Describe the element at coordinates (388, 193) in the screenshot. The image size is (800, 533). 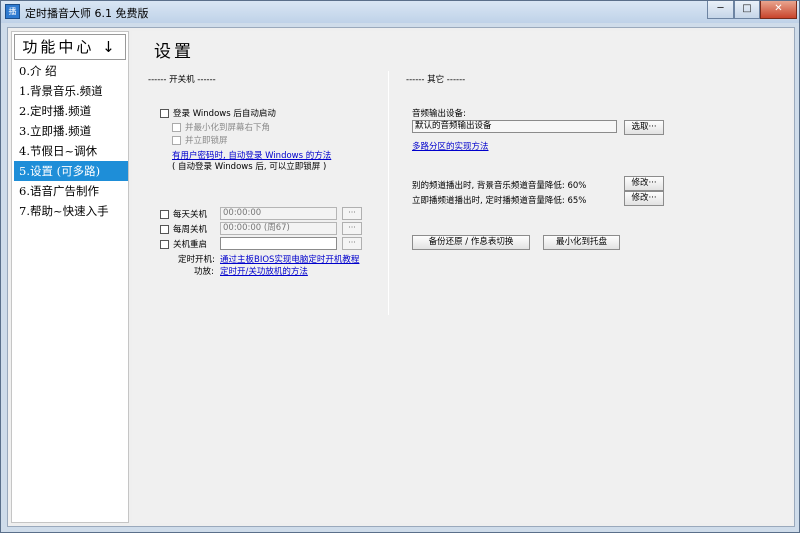
I see `divider` at that location.